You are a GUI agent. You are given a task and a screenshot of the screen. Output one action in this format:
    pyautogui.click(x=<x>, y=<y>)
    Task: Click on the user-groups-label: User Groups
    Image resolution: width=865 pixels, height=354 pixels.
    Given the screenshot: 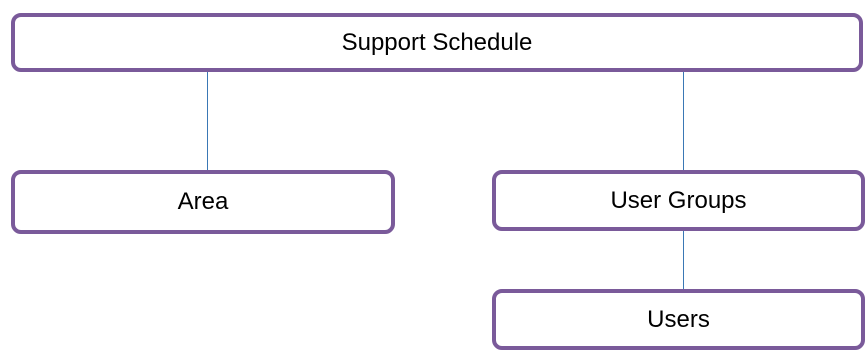 What is the action you would take?
    pyautogui.click(x=678, y=200)
    